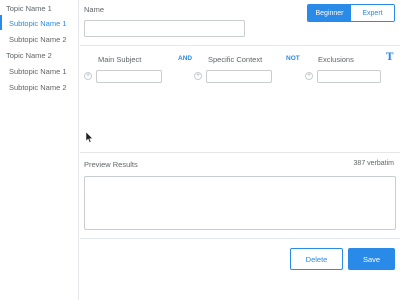 This screenshot has height=300, width=400. I want to click on beginner-toggle-button: Beginner, so click(329, 13).